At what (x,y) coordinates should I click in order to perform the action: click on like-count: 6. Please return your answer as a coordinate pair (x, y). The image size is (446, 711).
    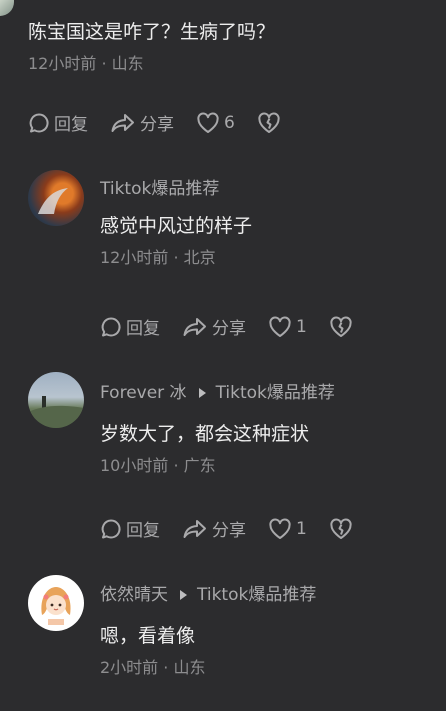
    Looking at the image, I should click on (229, 122).